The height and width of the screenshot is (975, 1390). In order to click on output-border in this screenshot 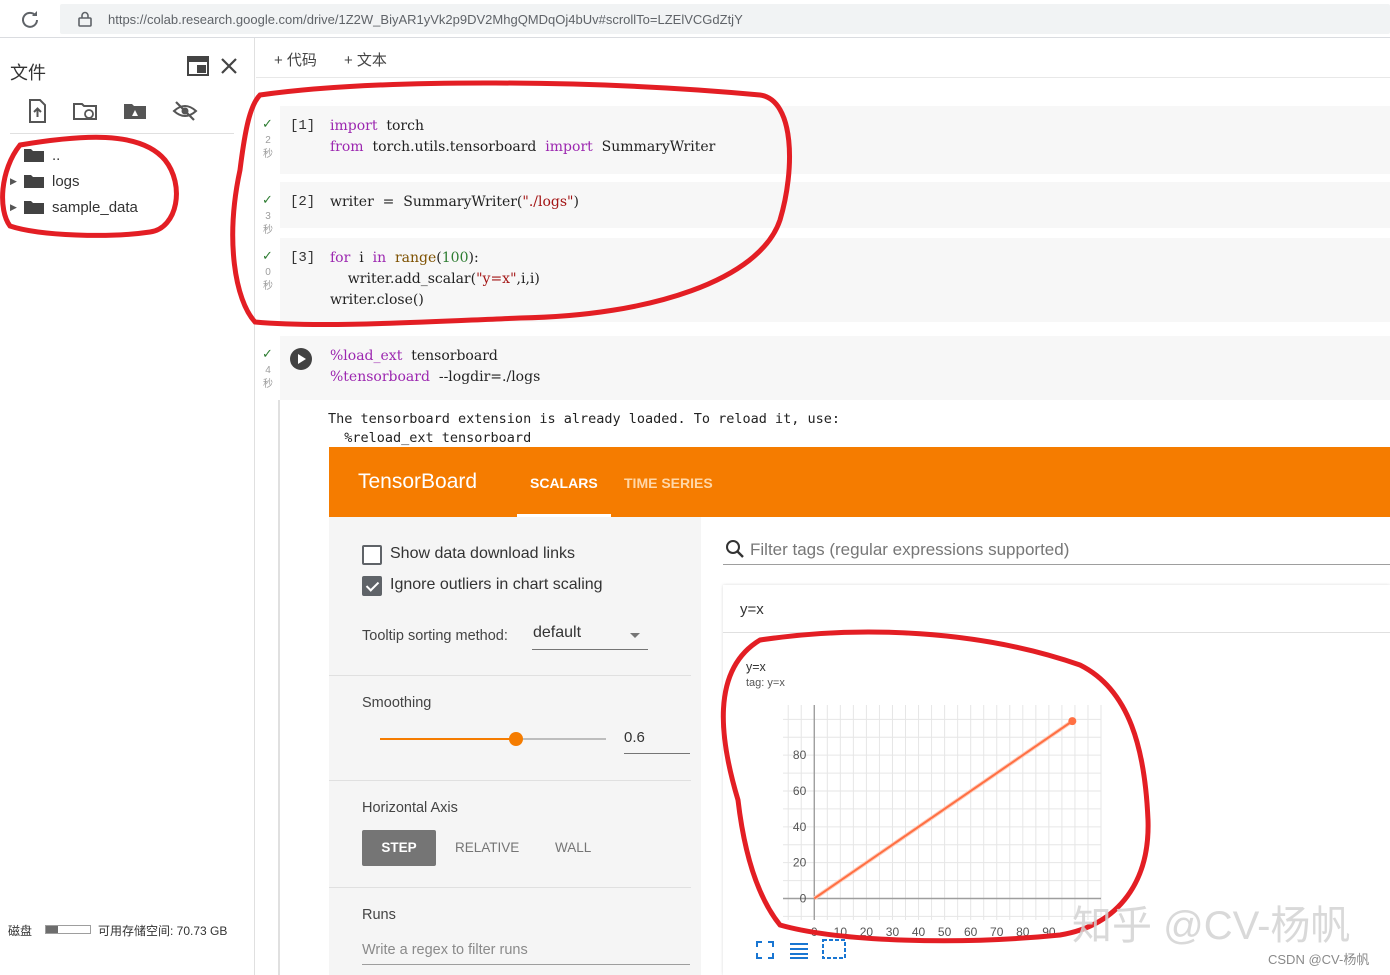, I will do `click(279, 687)`.